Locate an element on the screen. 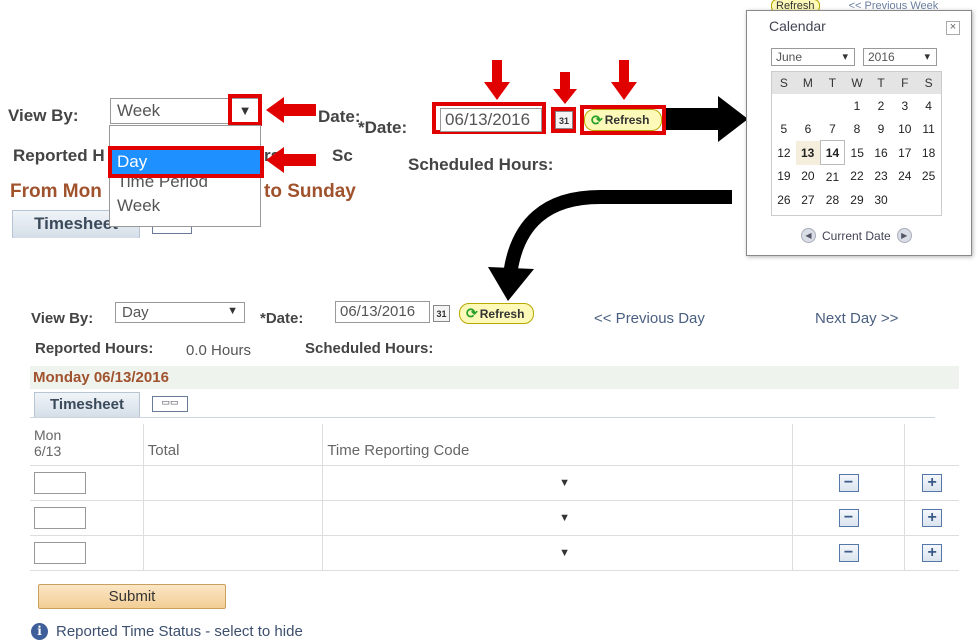  calendar-day: 11 is located at coordinates (929, 129).